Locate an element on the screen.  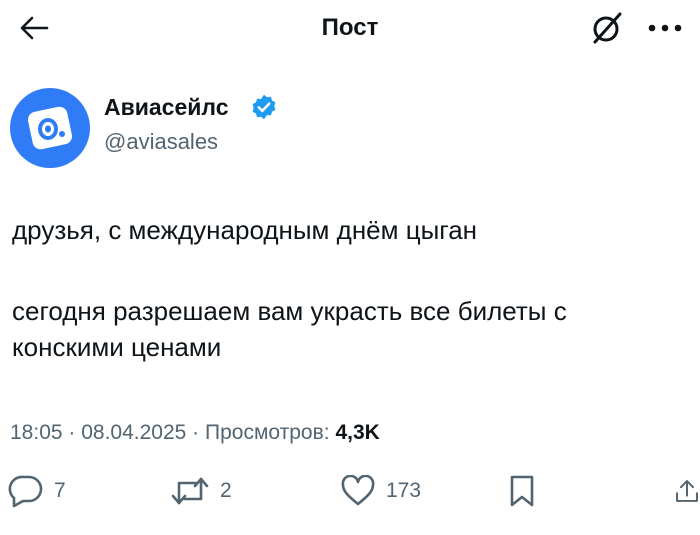
bookmark-button is located at coordinates (522, 491).